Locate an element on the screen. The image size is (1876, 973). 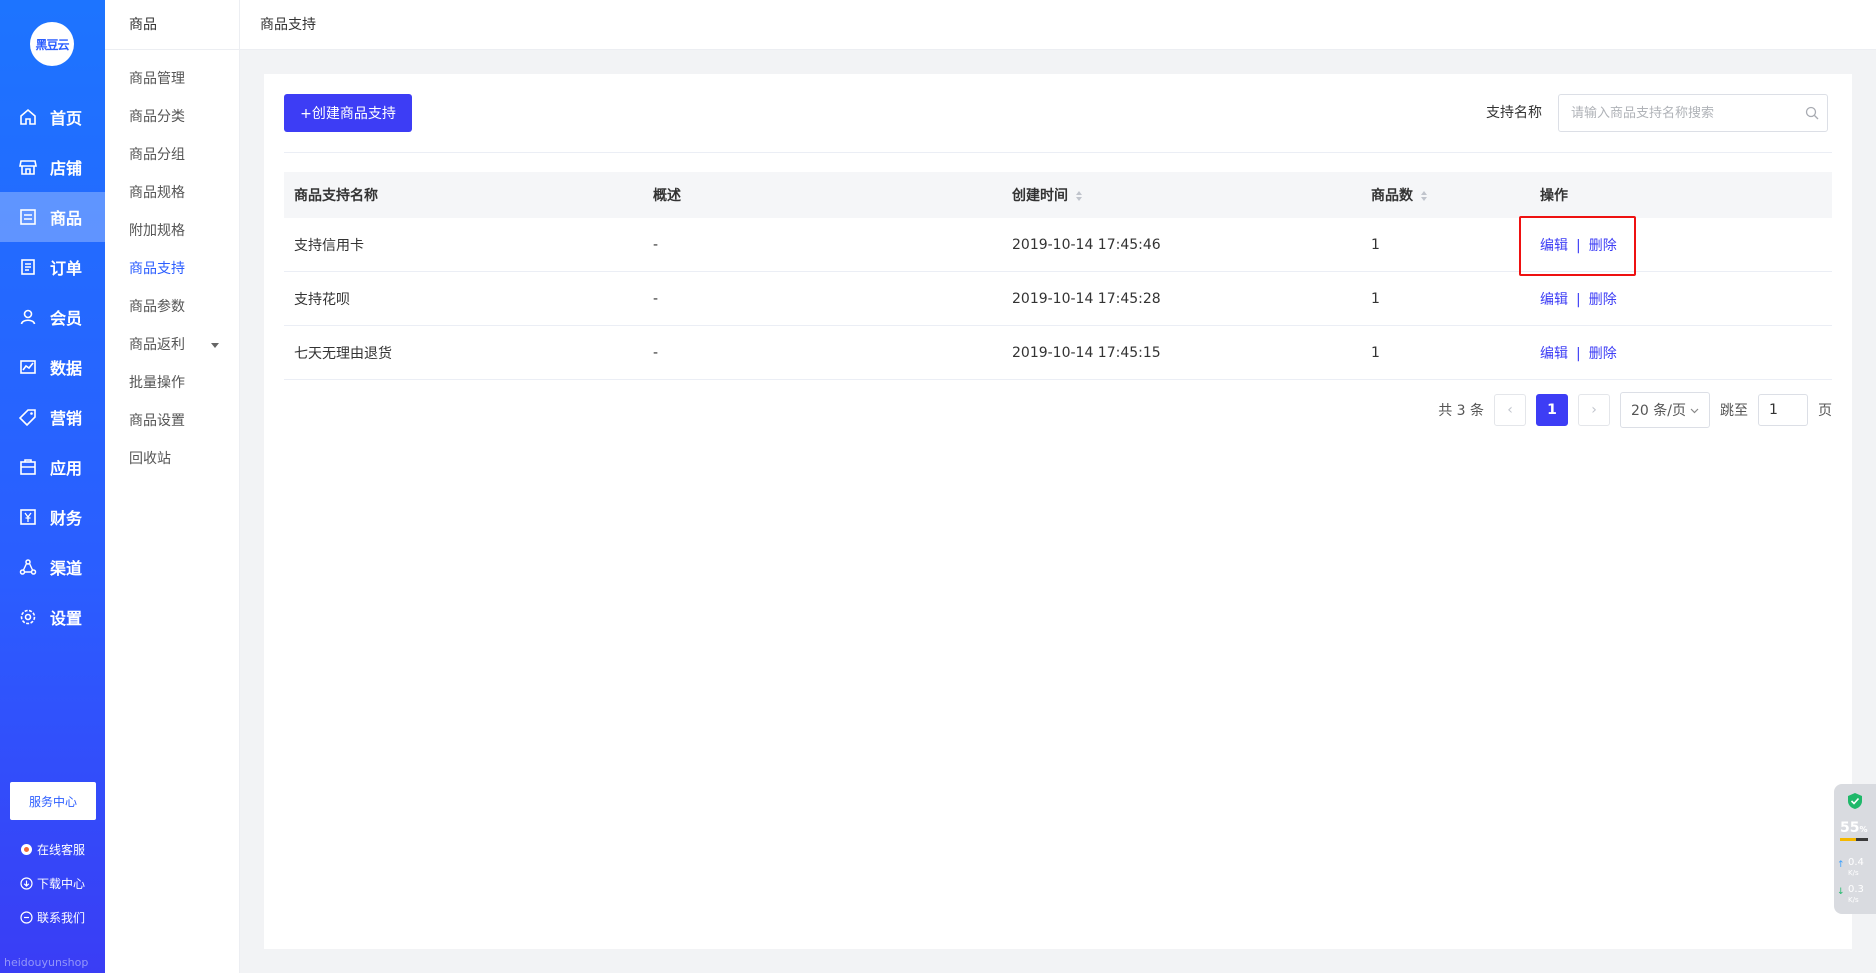
cell-time: 2019-10-14 17:45:46 is located at coordinates (1086, 244).